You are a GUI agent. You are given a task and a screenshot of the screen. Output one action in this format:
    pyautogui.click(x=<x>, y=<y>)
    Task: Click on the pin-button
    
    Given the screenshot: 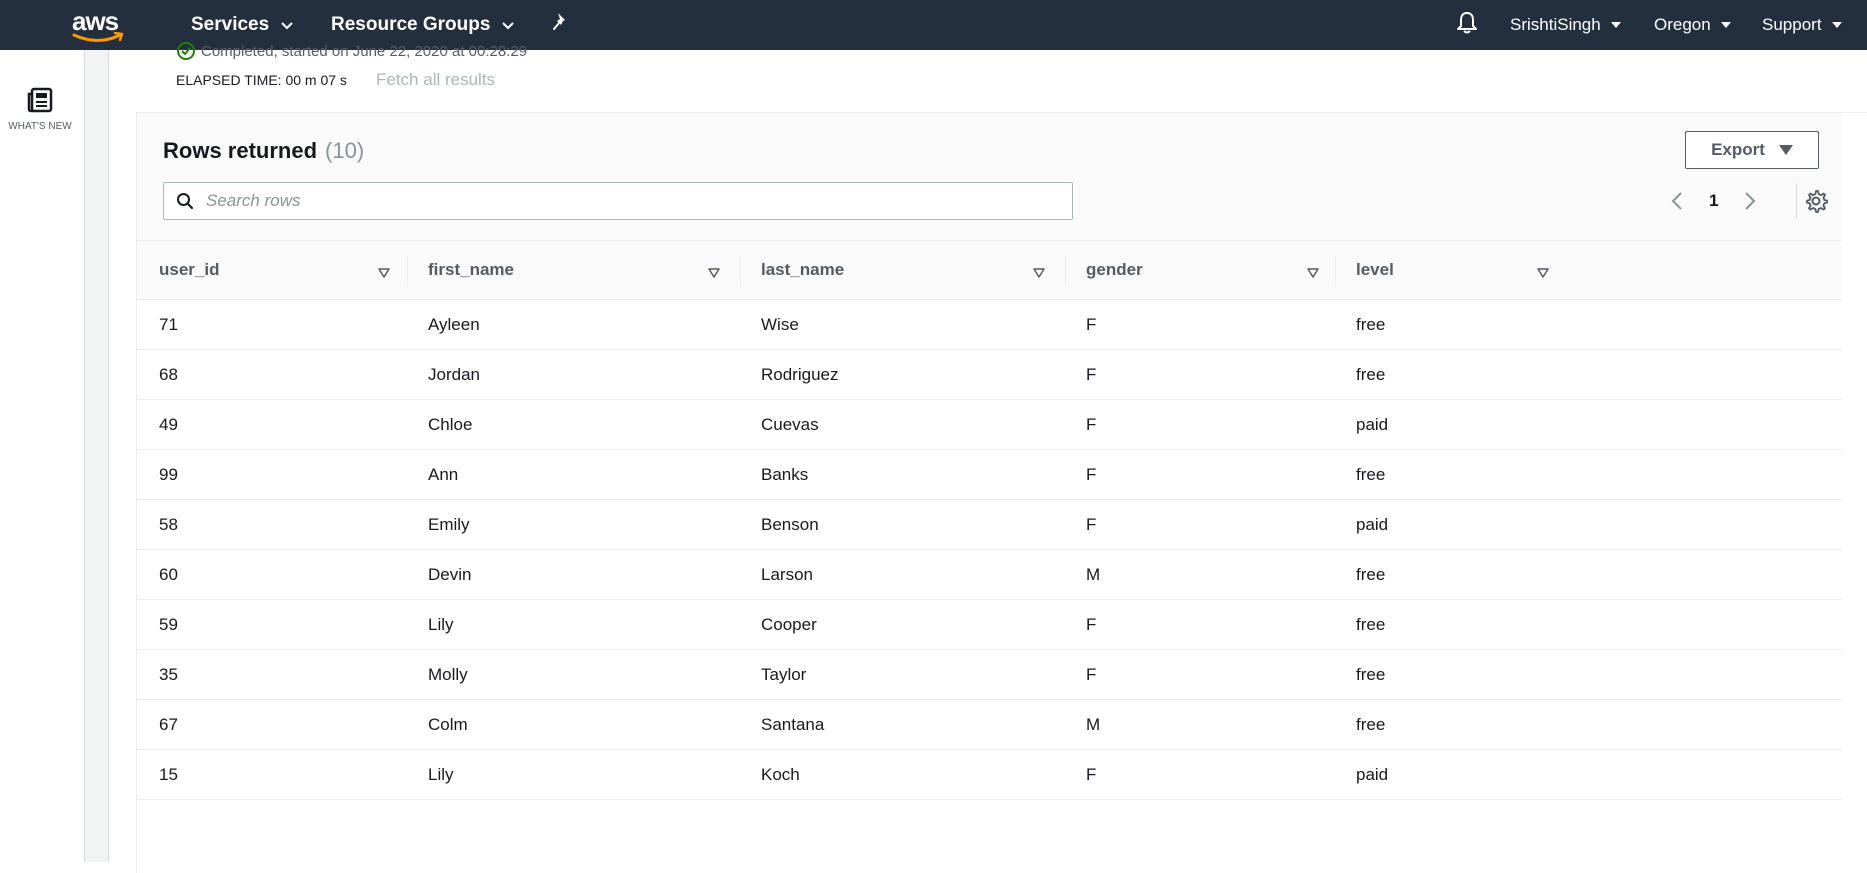 What is the action you would take?
    pyautogui.click(x=561, y=25)
    